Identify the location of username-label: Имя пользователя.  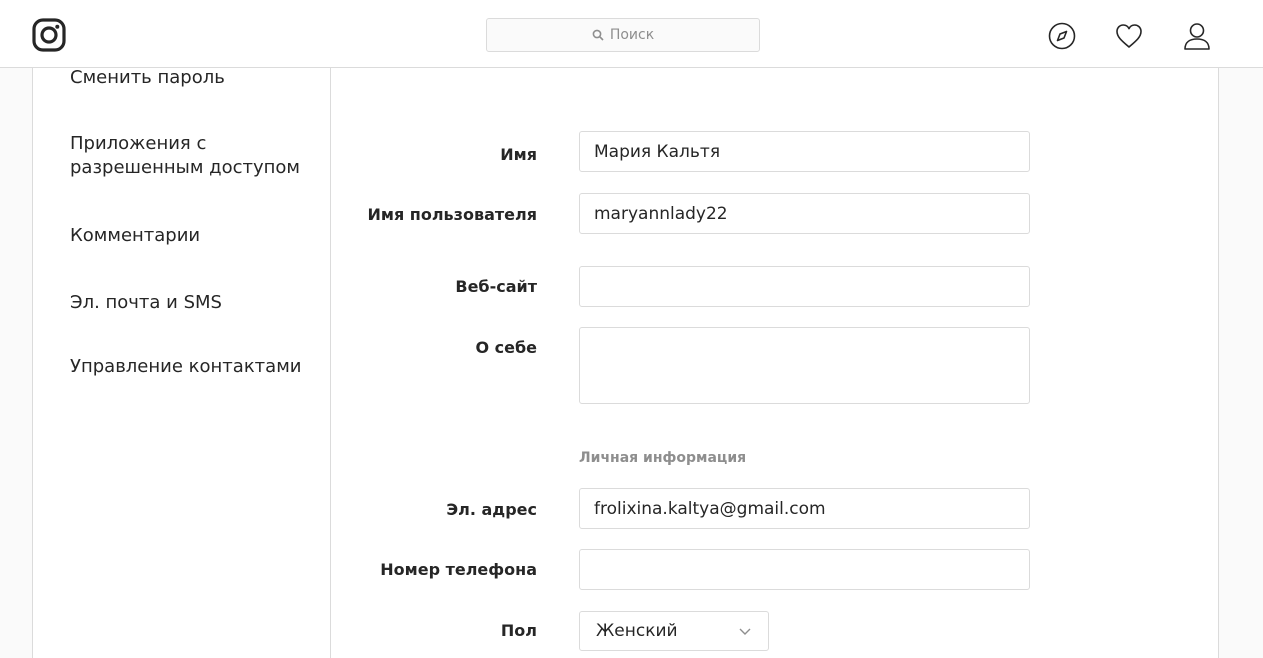
(452, 214).